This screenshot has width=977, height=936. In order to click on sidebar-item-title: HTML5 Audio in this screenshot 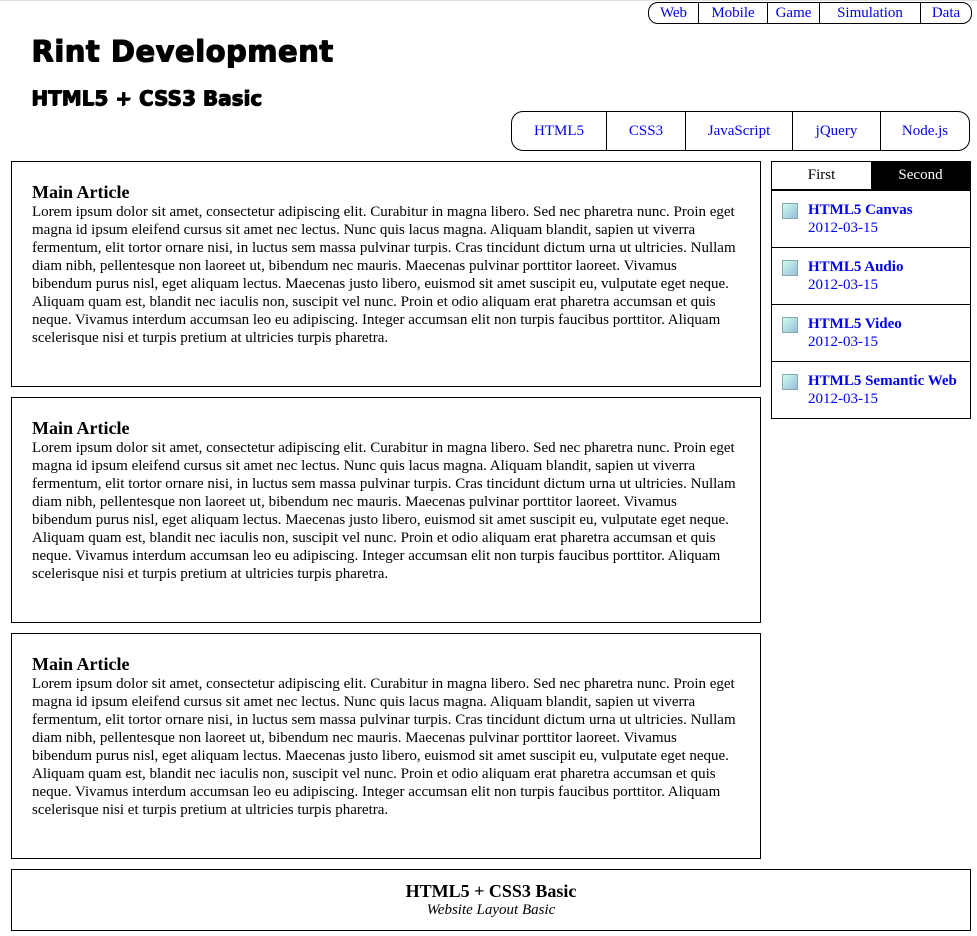, I will do `click(883, 267)`.